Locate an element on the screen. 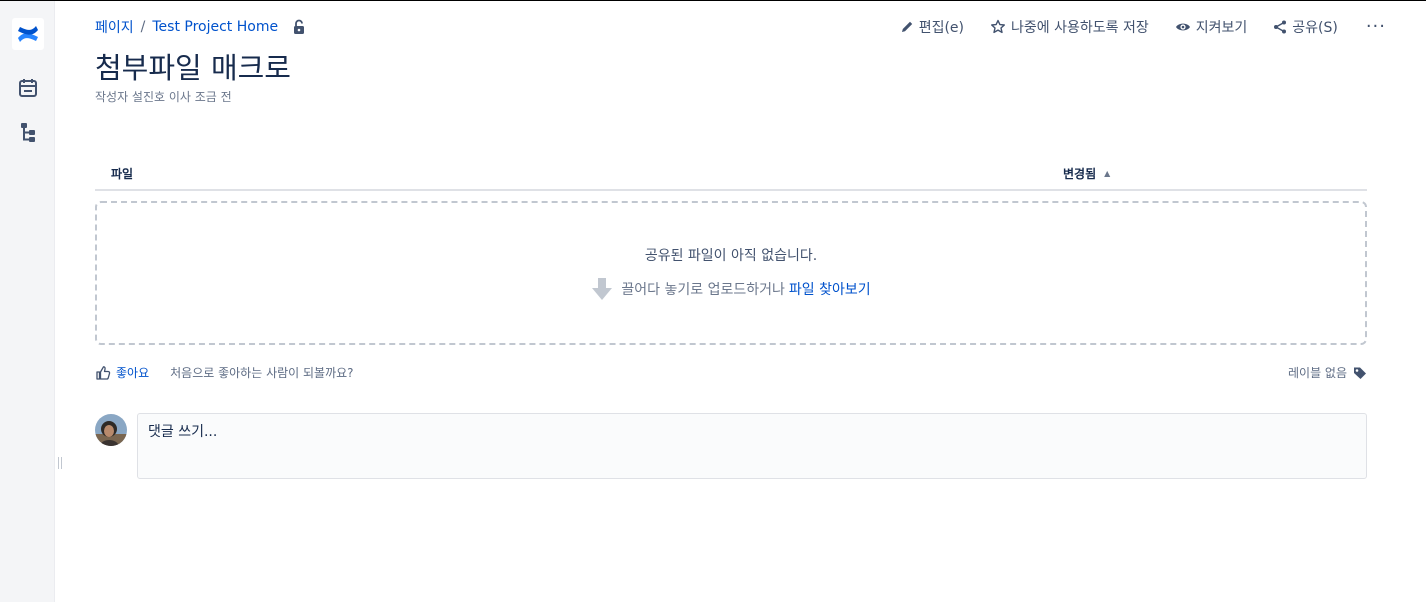  attachments-table-header: 파일 변경됨 ▲ is located at coordinates (731, 176).